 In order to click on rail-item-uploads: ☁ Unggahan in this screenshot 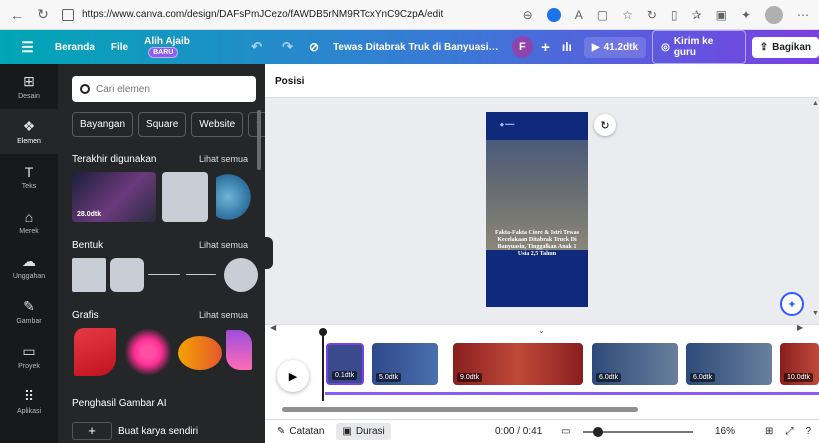, I will do `click(29, 266)`.